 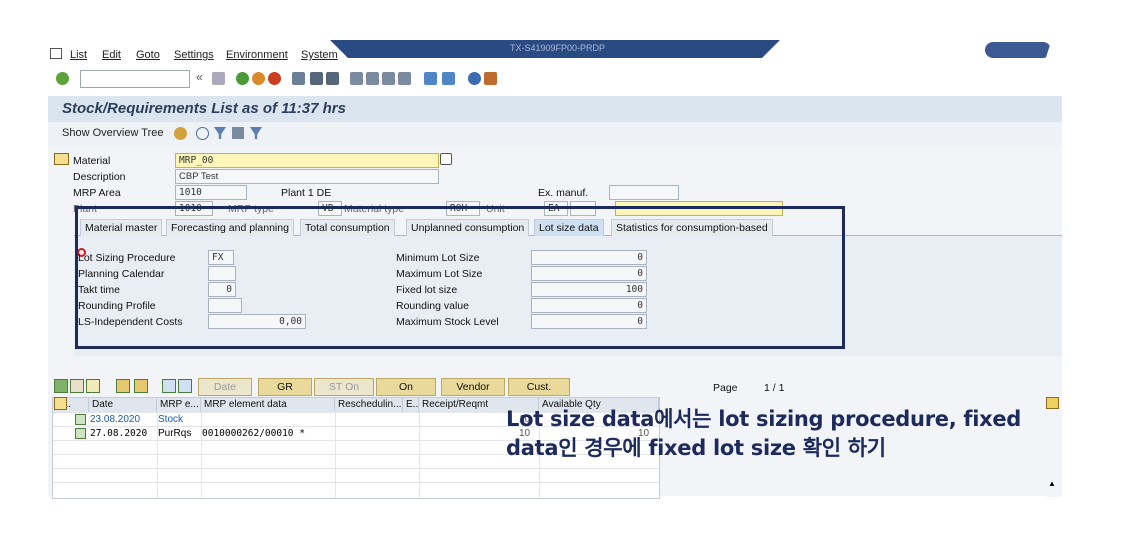 What do you see at coordinates (306, 193) in the screenshot?
I see `mrp-area-text: Plant 1 DE` at bounding box center [306, 193].